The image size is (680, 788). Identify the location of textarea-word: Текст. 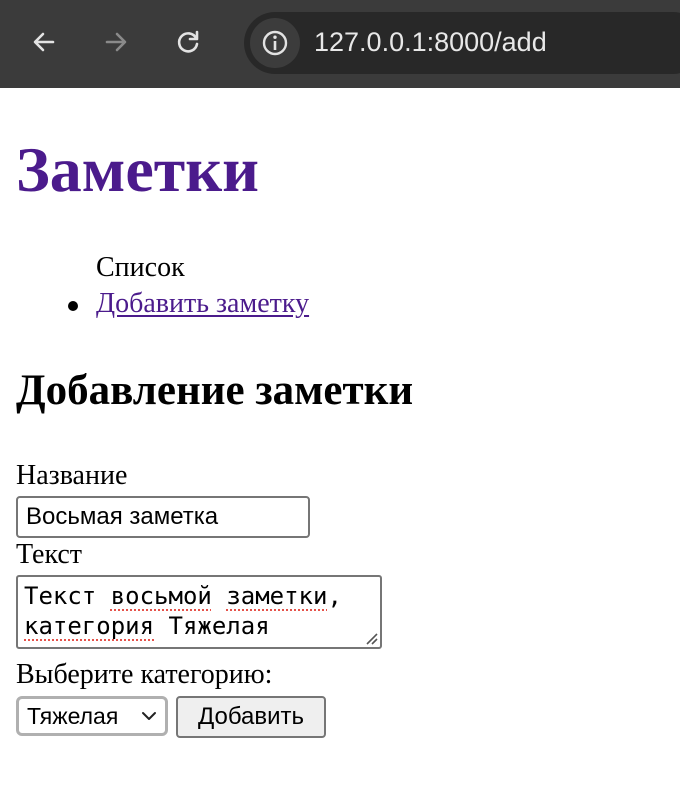
(67, 596).